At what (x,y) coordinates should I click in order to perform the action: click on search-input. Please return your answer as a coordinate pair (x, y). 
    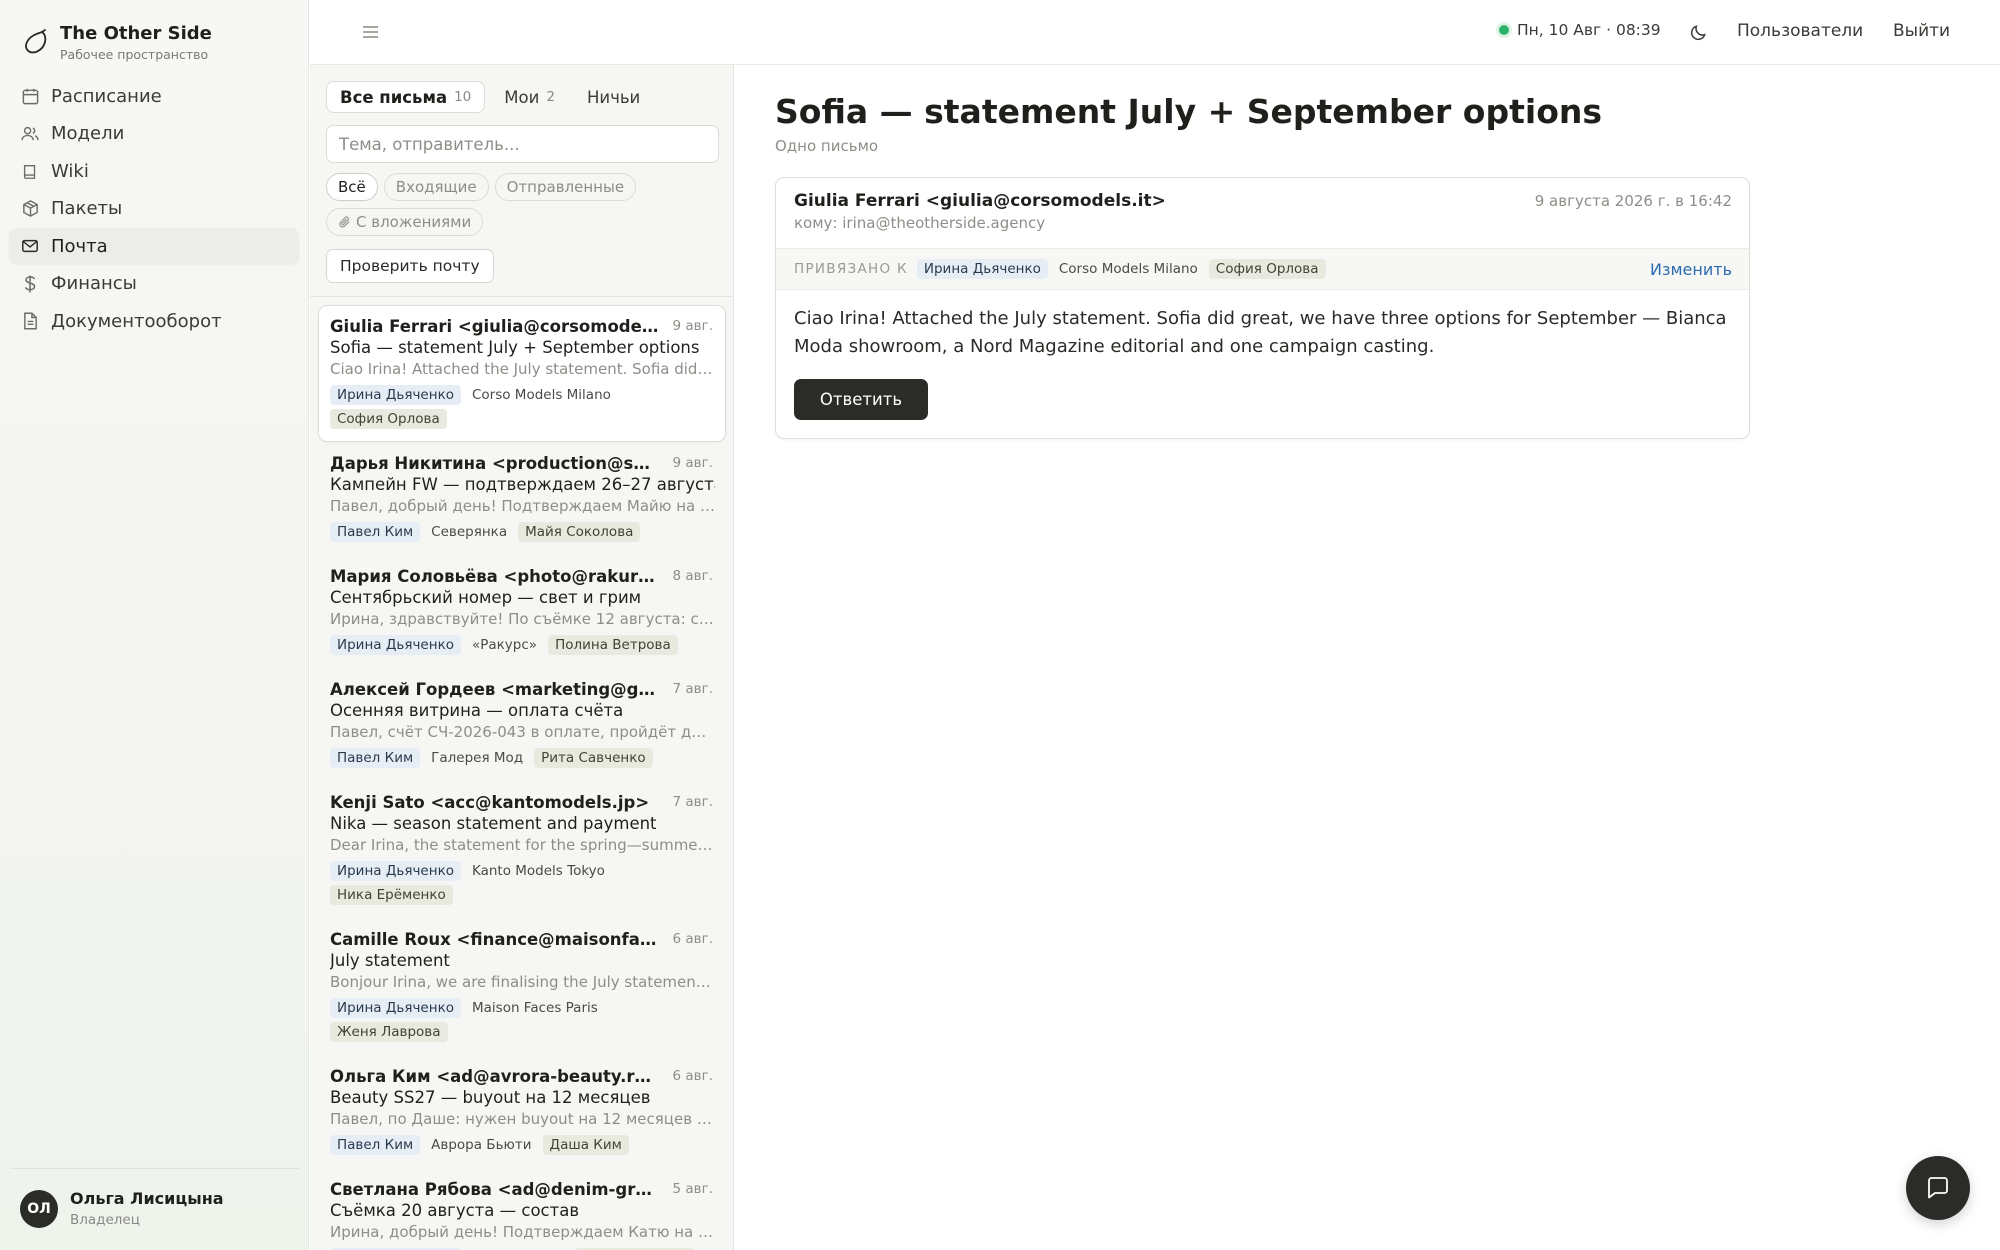
    Looking at the image, I should click on (522, 144).